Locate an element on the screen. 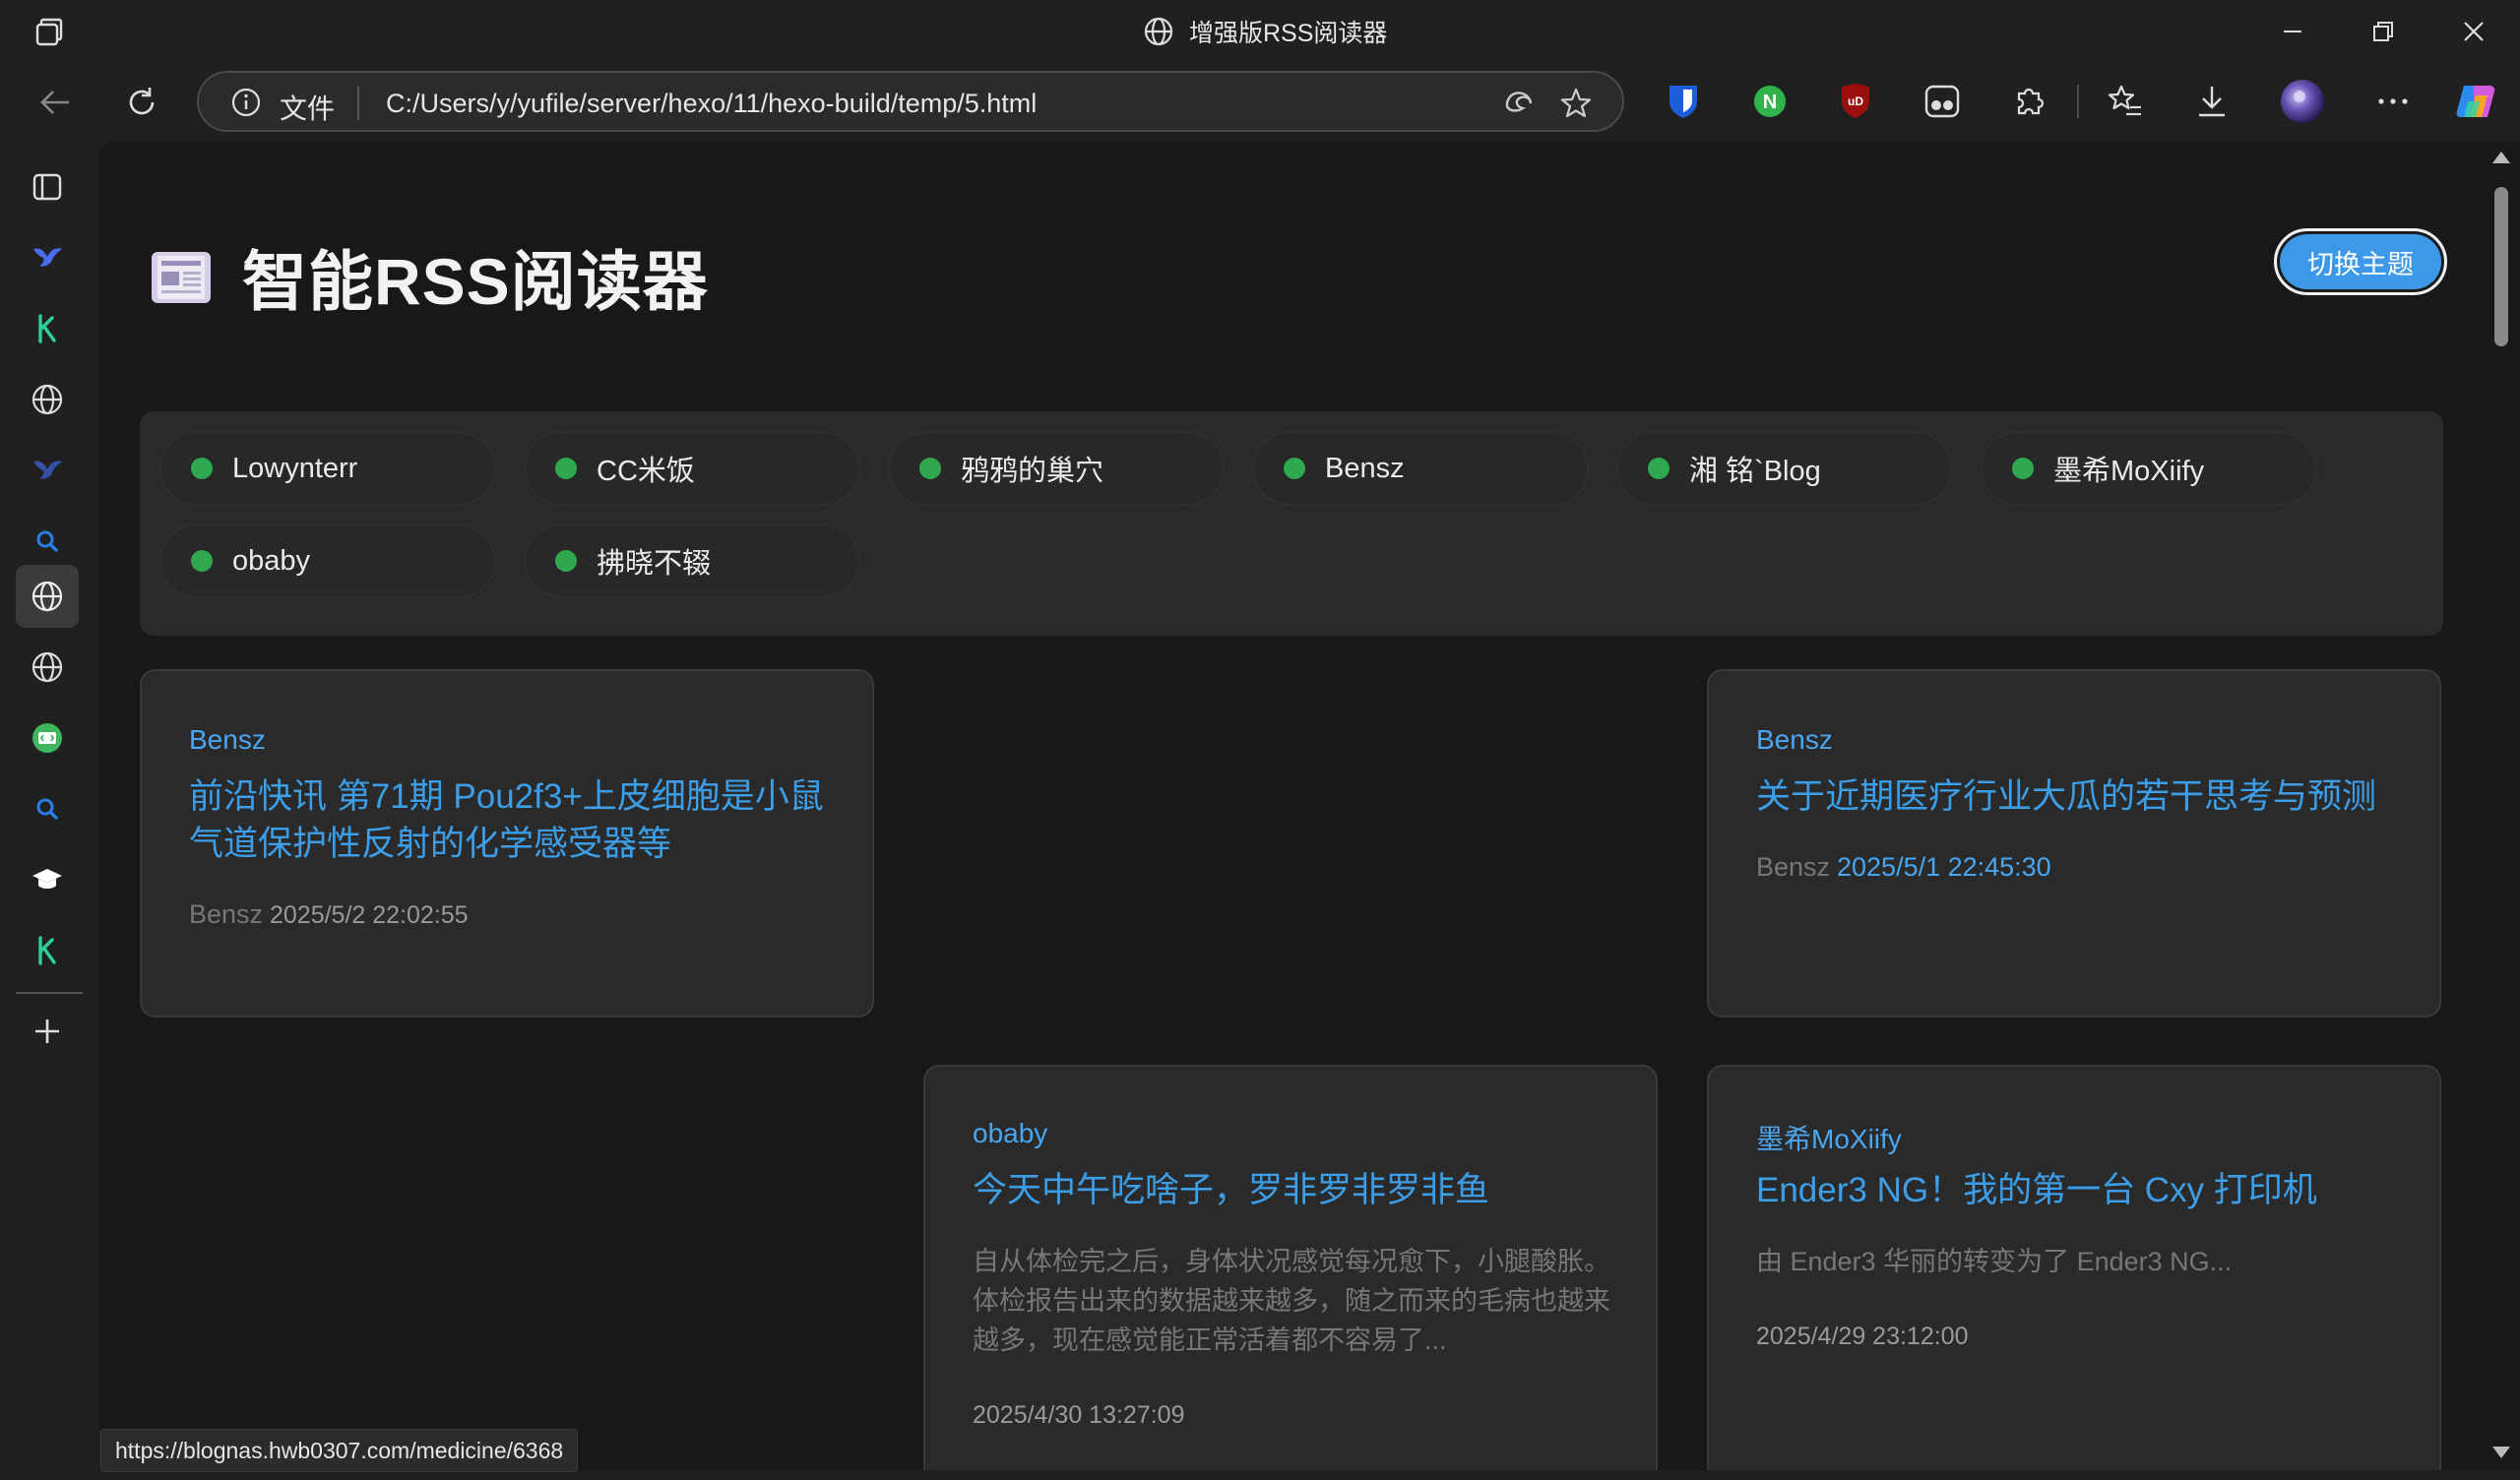 This screenshot has height=1480, width=2520. close-icon is located at coordinates (2474, 31).